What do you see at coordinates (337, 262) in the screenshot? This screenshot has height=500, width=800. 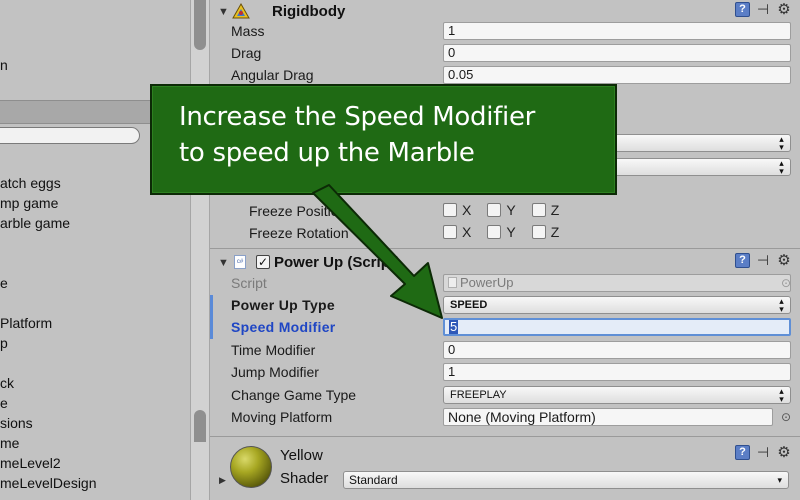 I see `component-title: Power Up (Script)` at bounding box center [337, 262].